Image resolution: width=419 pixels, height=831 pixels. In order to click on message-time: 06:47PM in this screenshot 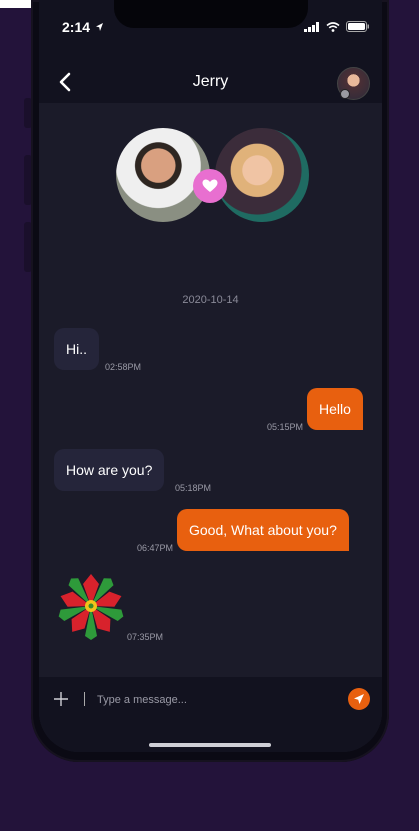, I will do `click(155, 548)`.